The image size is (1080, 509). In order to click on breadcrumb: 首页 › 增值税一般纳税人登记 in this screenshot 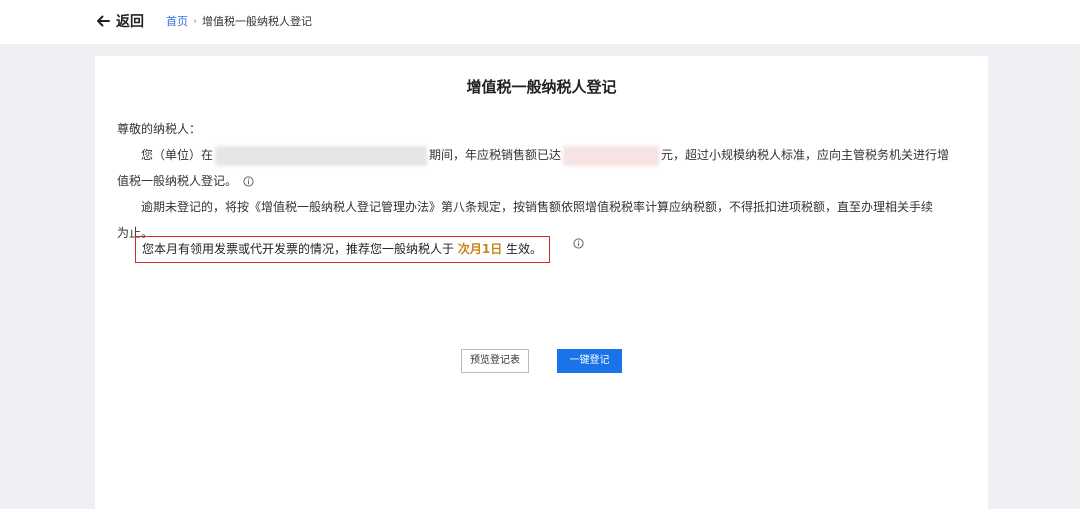, I will do `click(239, 21)`.